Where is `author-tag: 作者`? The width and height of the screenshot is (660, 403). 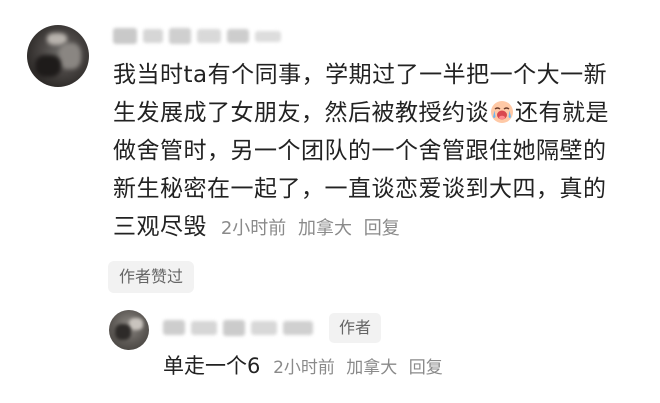 author-tag: 作者 is located at coordinates (355, 328).